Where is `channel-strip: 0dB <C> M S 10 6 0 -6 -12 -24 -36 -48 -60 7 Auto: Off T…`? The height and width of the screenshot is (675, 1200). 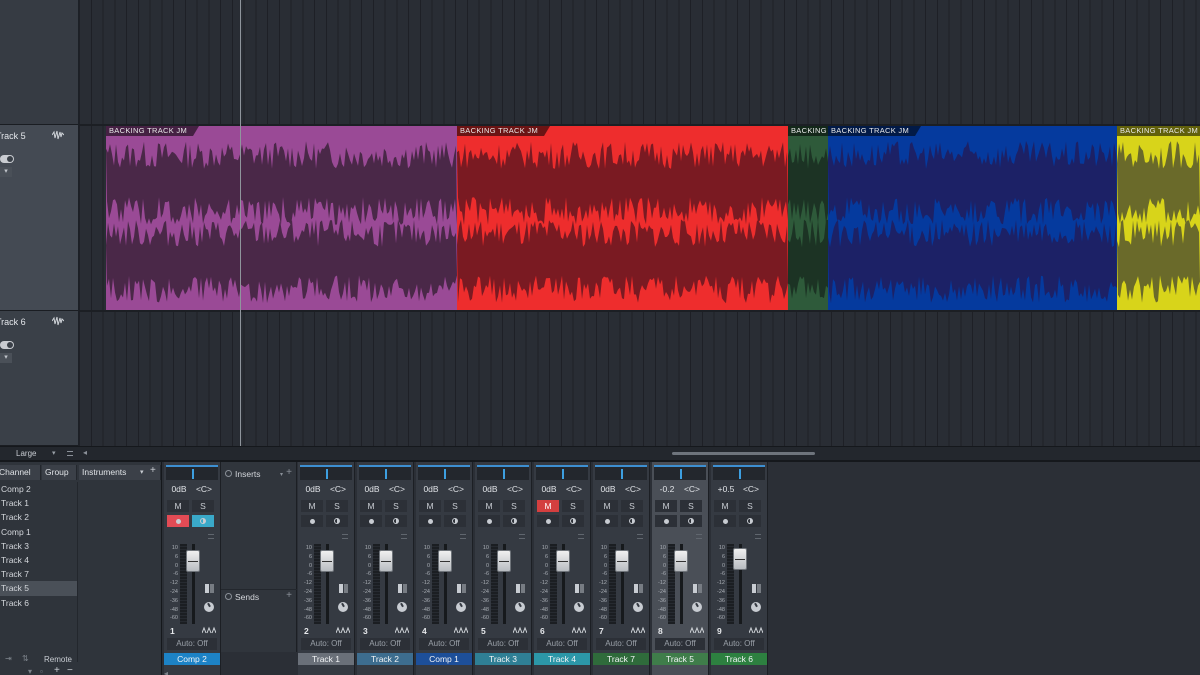
channel-strip: 0dB <C> M S 10 6 0 -6 -12 -24 -36 -48 -60 7 Auto: Off T… is located at coordinates (621, 568).